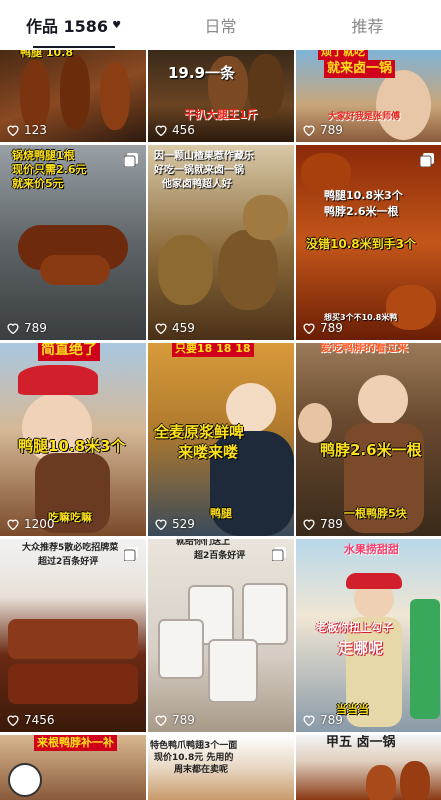 The image size is (441, 800). I want to click on video-caption: 就来卤一锅, so click(360, 69).